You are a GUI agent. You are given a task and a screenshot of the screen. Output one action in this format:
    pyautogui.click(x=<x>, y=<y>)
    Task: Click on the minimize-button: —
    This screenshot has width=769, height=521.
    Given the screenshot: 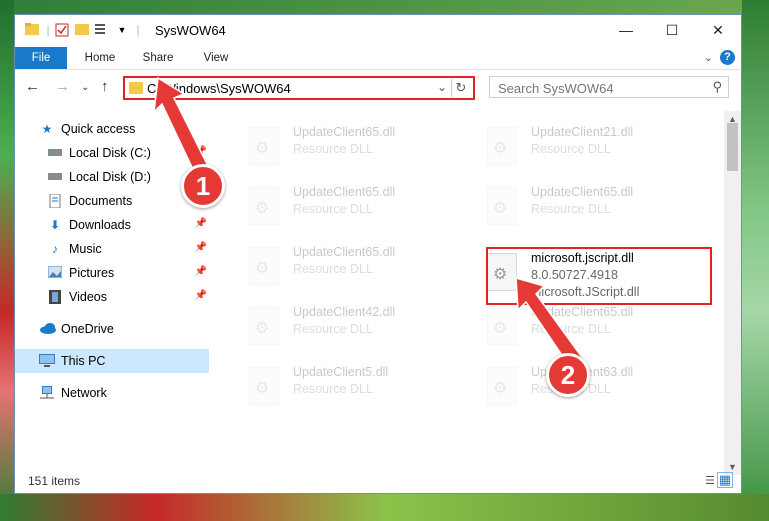 What is the action you would take?
    pyautogui.click(x=626, y=30)
    